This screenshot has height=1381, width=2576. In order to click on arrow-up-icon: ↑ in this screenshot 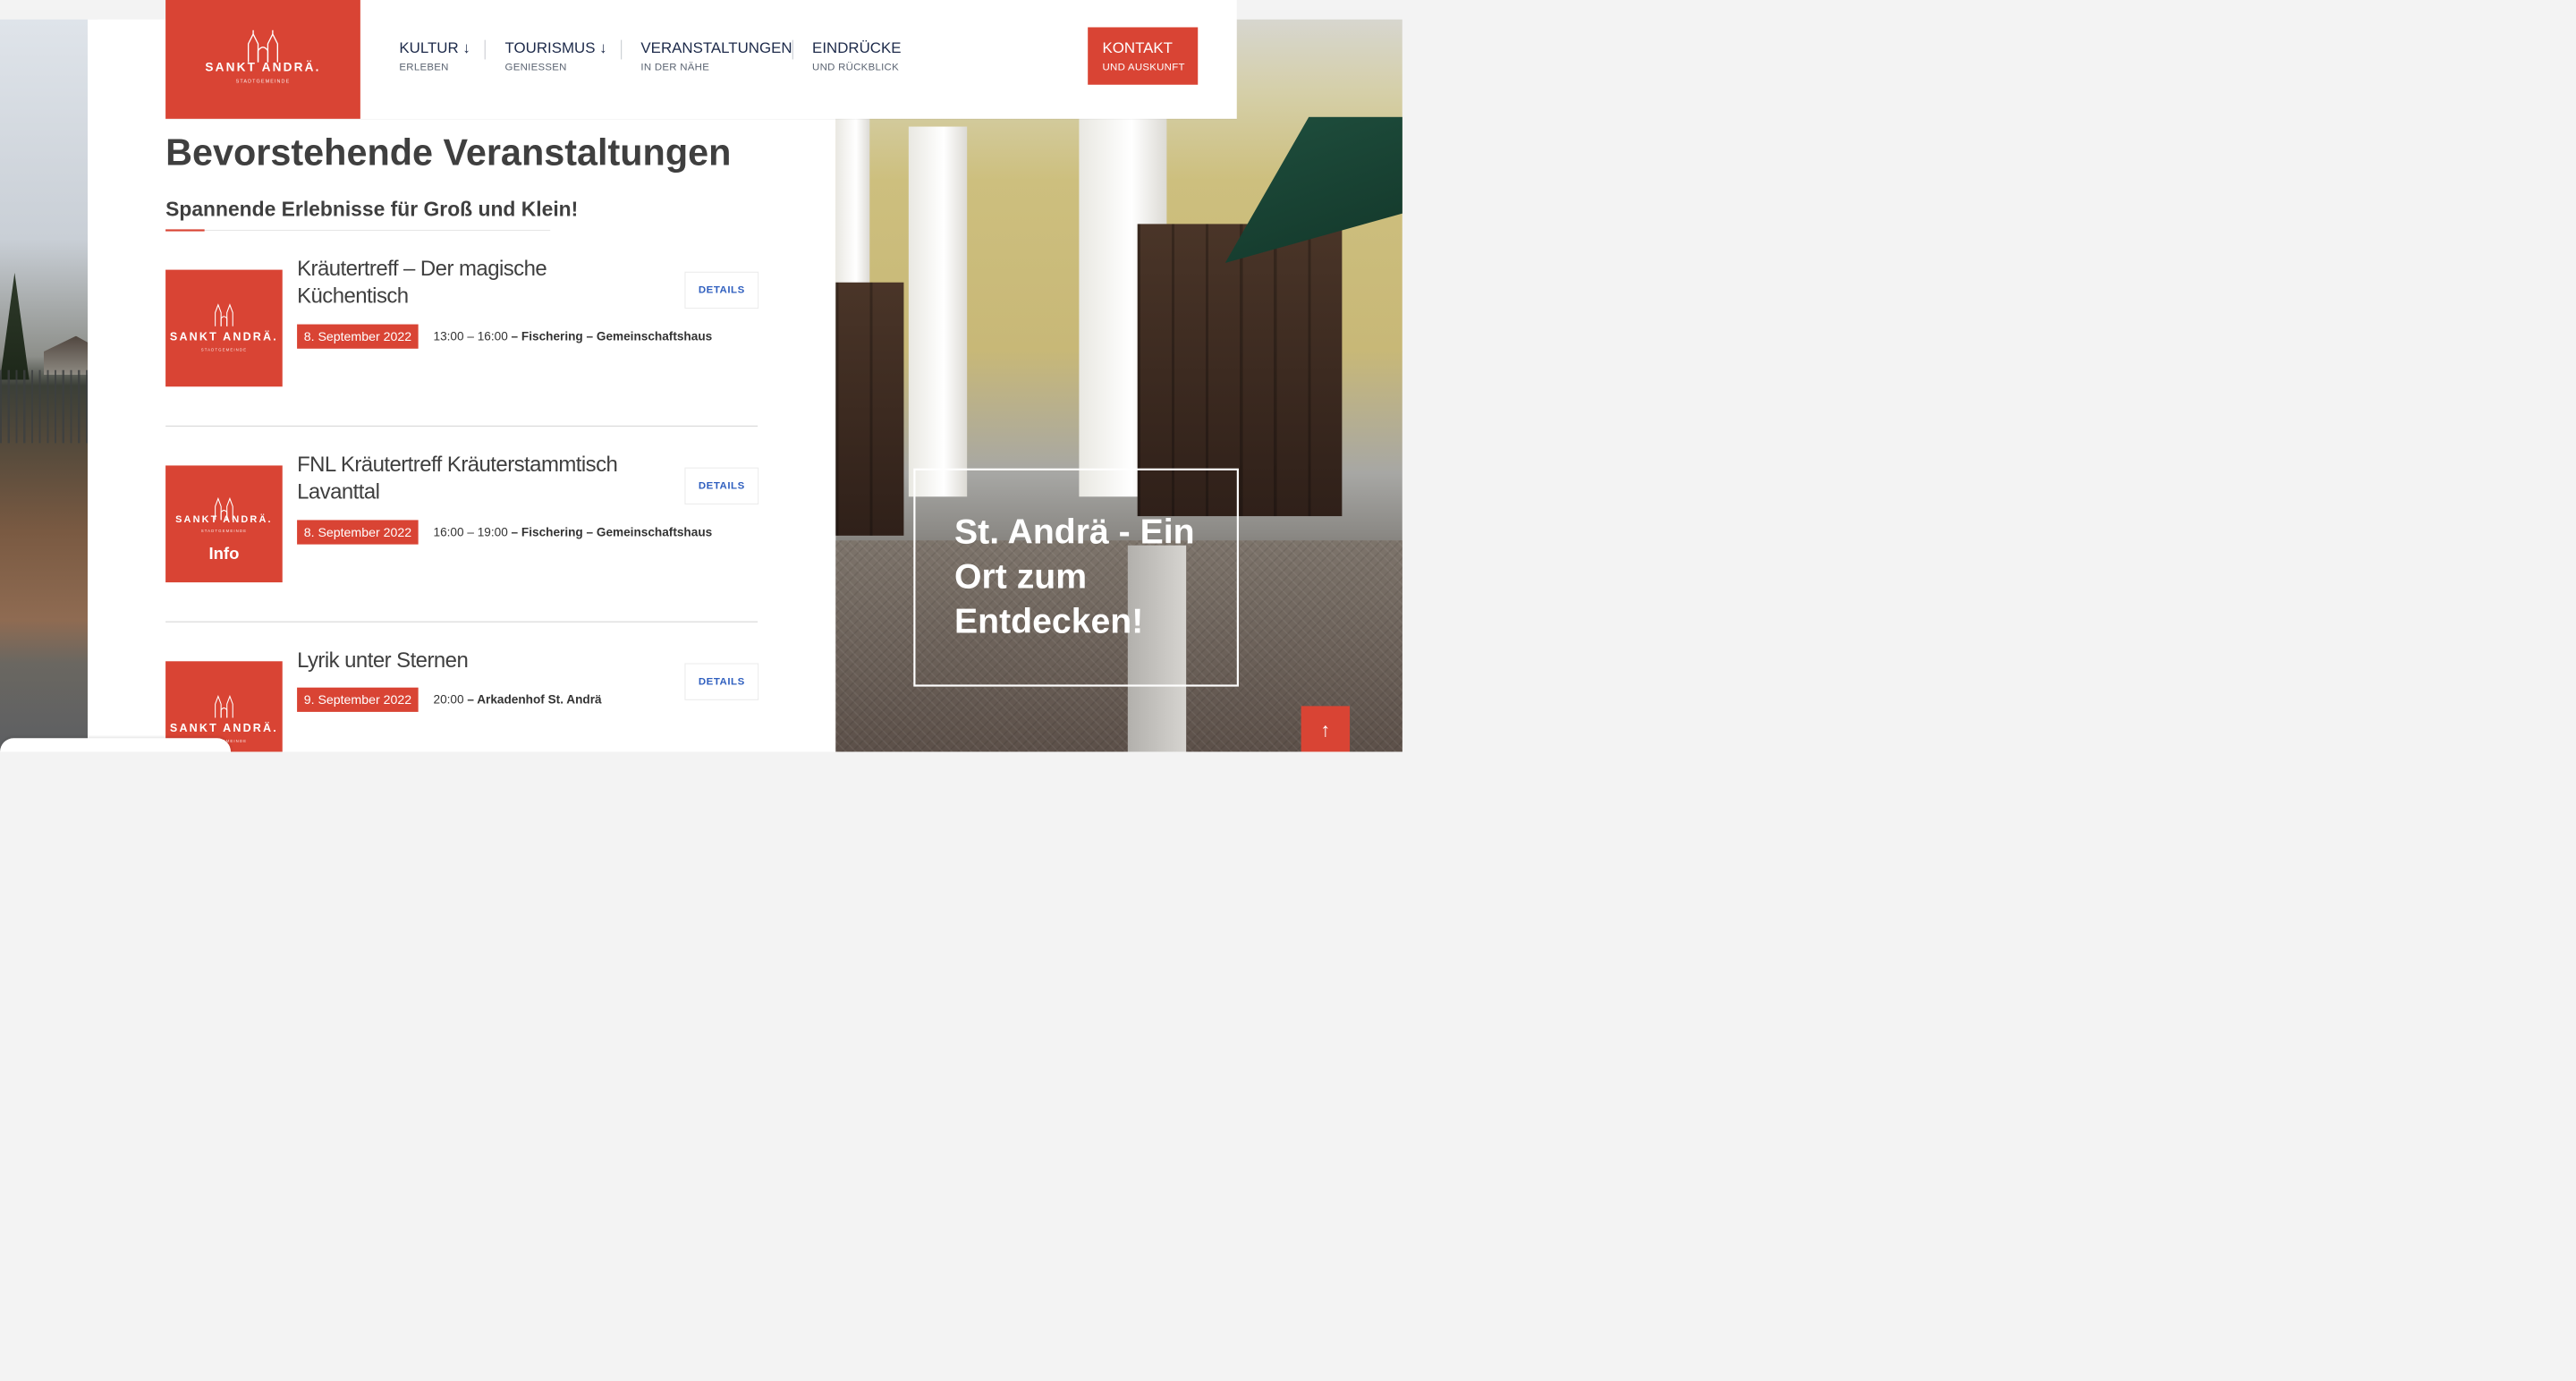, I will do `click(1326, 729)`.